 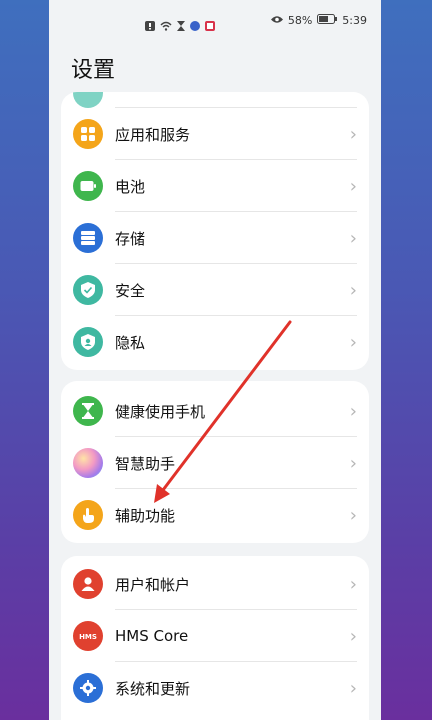 What do you see at coordinates (88, 238) in the screenshot?
I see `storage-icon` at bounding box center [88, 238].